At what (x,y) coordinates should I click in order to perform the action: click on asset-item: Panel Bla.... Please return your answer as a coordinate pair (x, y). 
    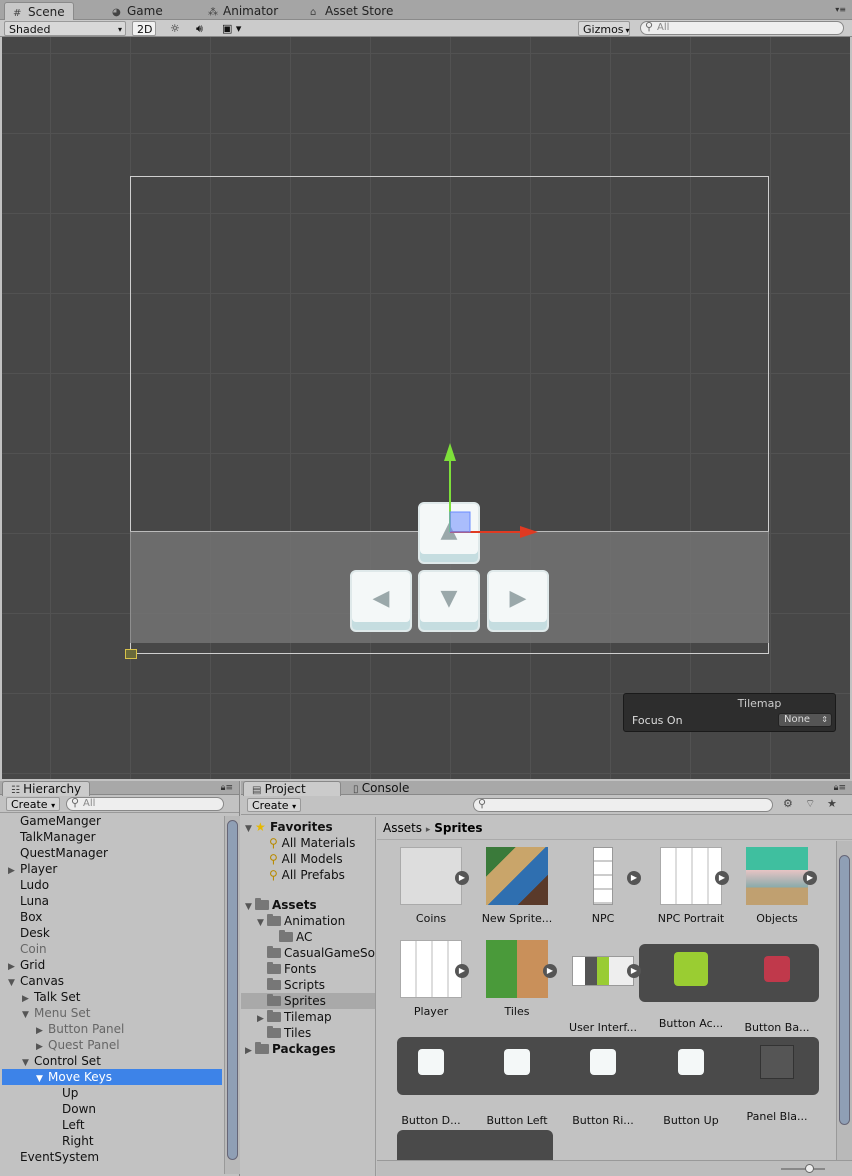
    Looking at the image, I should click on (777, 1078).